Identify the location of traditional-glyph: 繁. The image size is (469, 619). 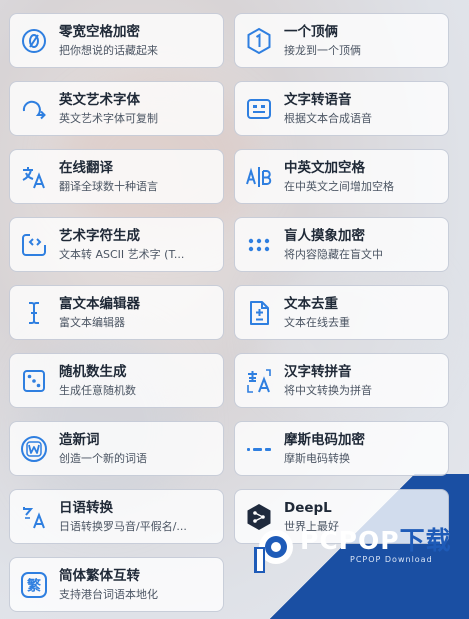
(34, 585).